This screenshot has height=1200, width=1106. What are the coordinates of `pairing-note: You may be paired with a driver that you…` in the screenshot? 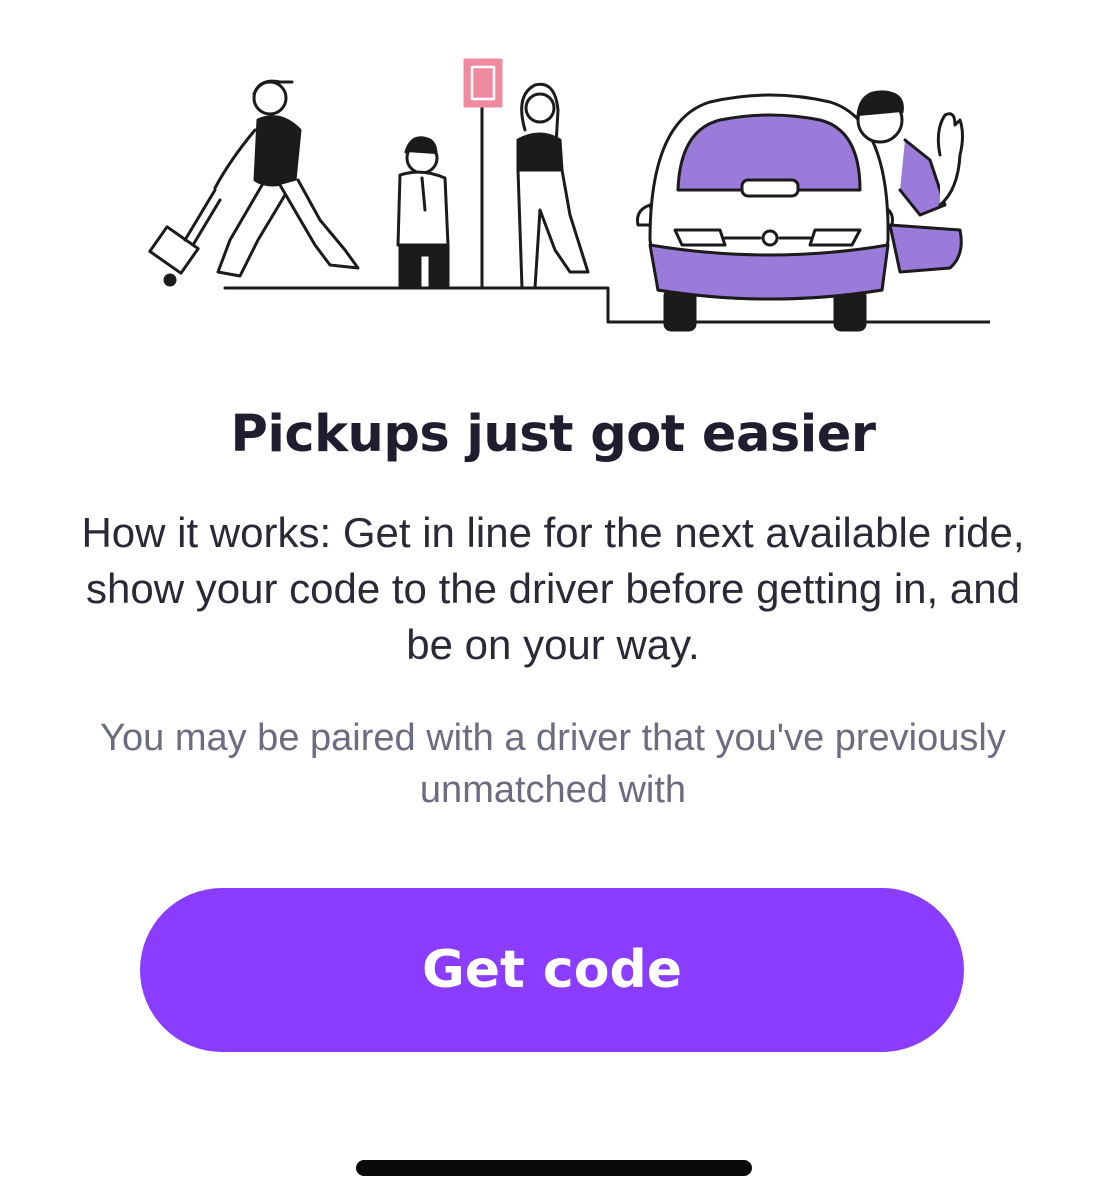 It's located at (553, 764).